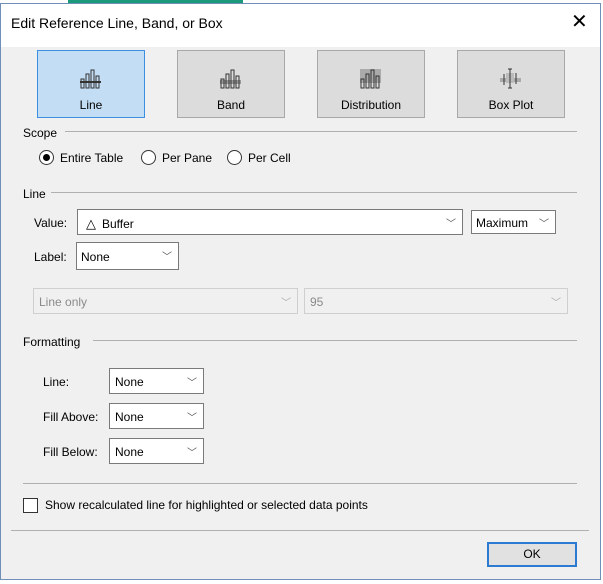 The image size is (603, 584). What do you see at coordinates (300, 530) in the screenshot?
I see `footer-divider` at bounding box center [300, 530].